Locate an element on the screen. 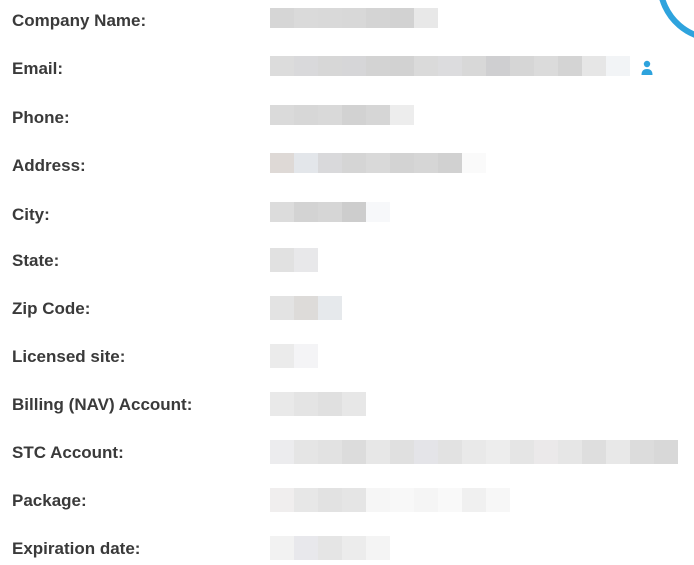 This screenshot has width=694, height=565. field-label: Billing (NAV) Account: is located at coordinates (102, 404).